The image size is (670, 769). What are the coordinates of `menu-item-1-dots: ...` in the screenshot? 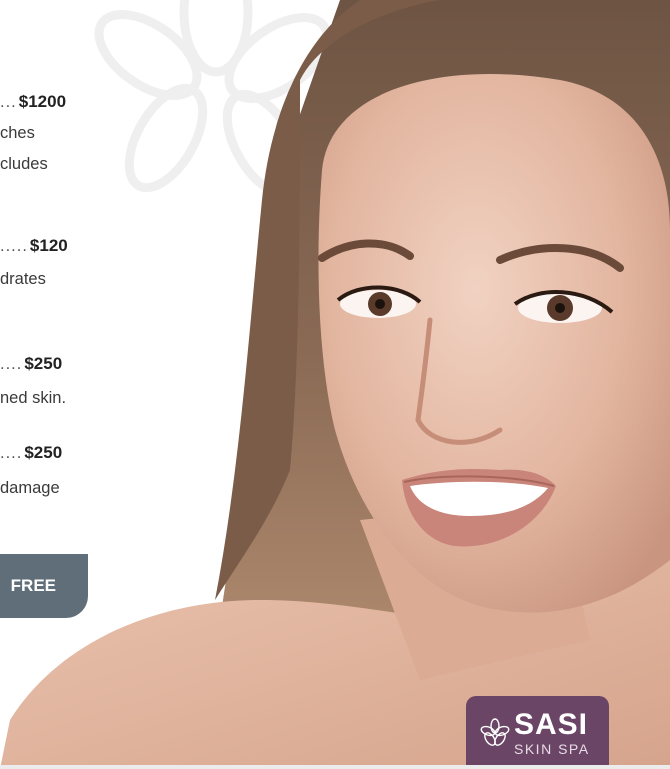 It's located at (8, 102).